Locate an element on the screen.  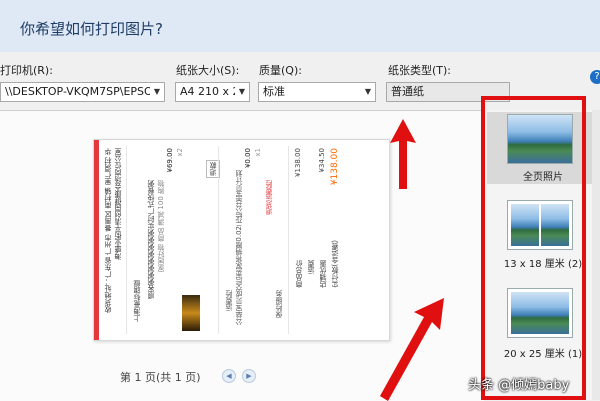
paid-label: 实付款(含运费) is located at coordinates (335, 264).